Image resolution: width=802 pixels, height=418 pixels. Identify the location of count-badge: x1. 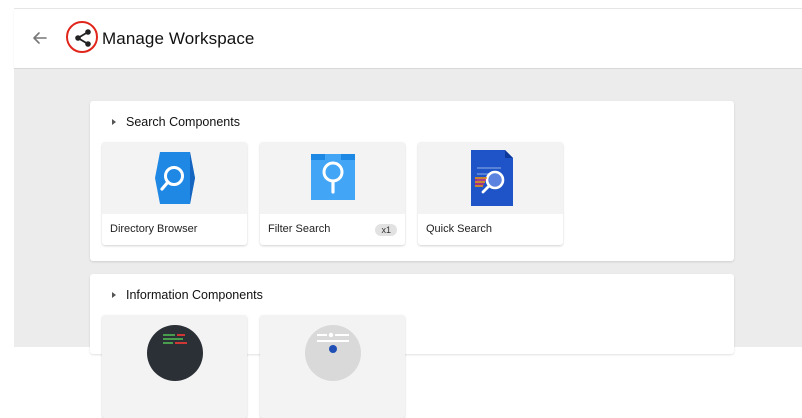
(386, 230).